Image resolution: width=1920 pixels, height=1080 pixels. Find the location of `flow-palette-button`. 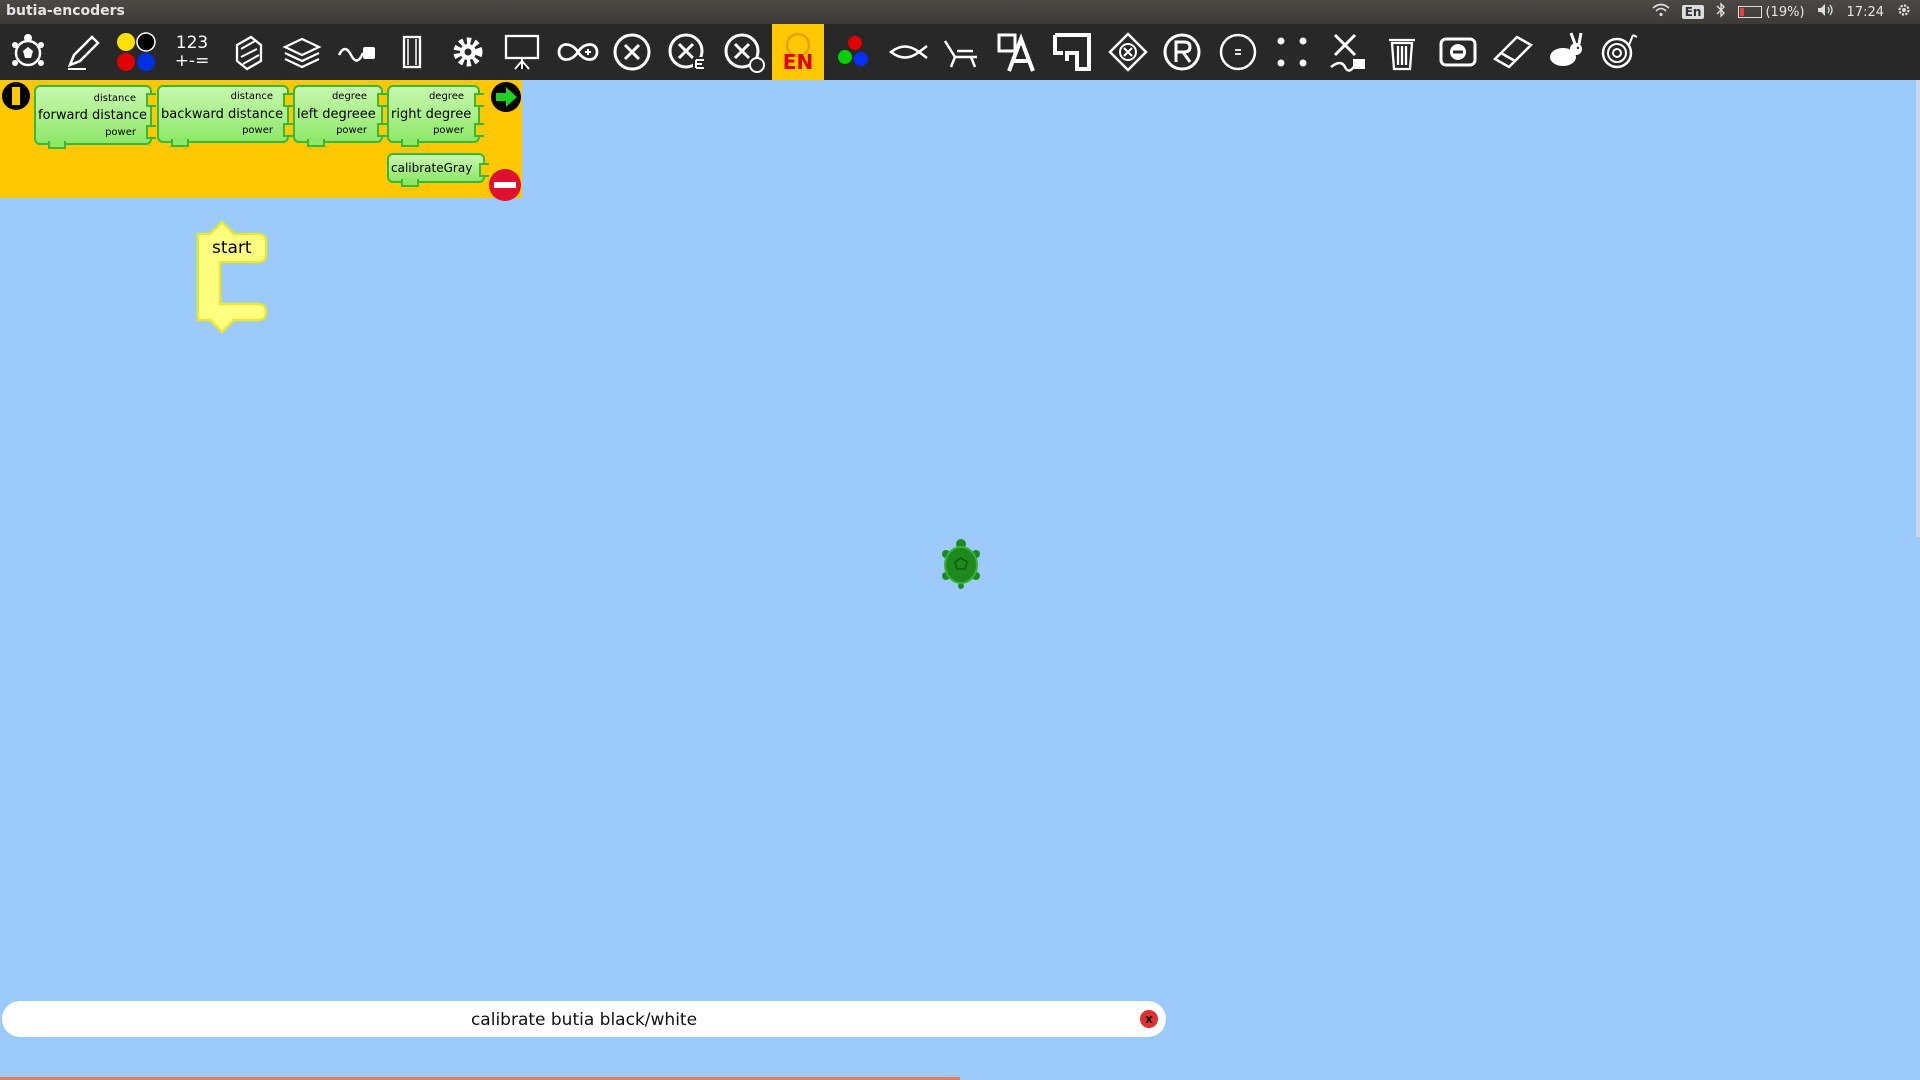

flow-palette-button is located at coordinates (248, 52).